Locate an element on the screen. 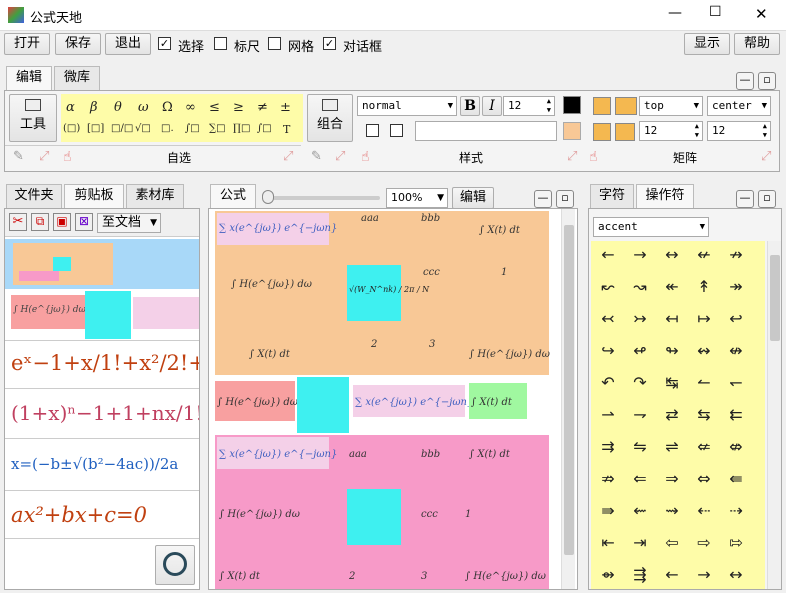 The image size is (786, 593). close-button: ✕ is located at coordinates (761, 14).